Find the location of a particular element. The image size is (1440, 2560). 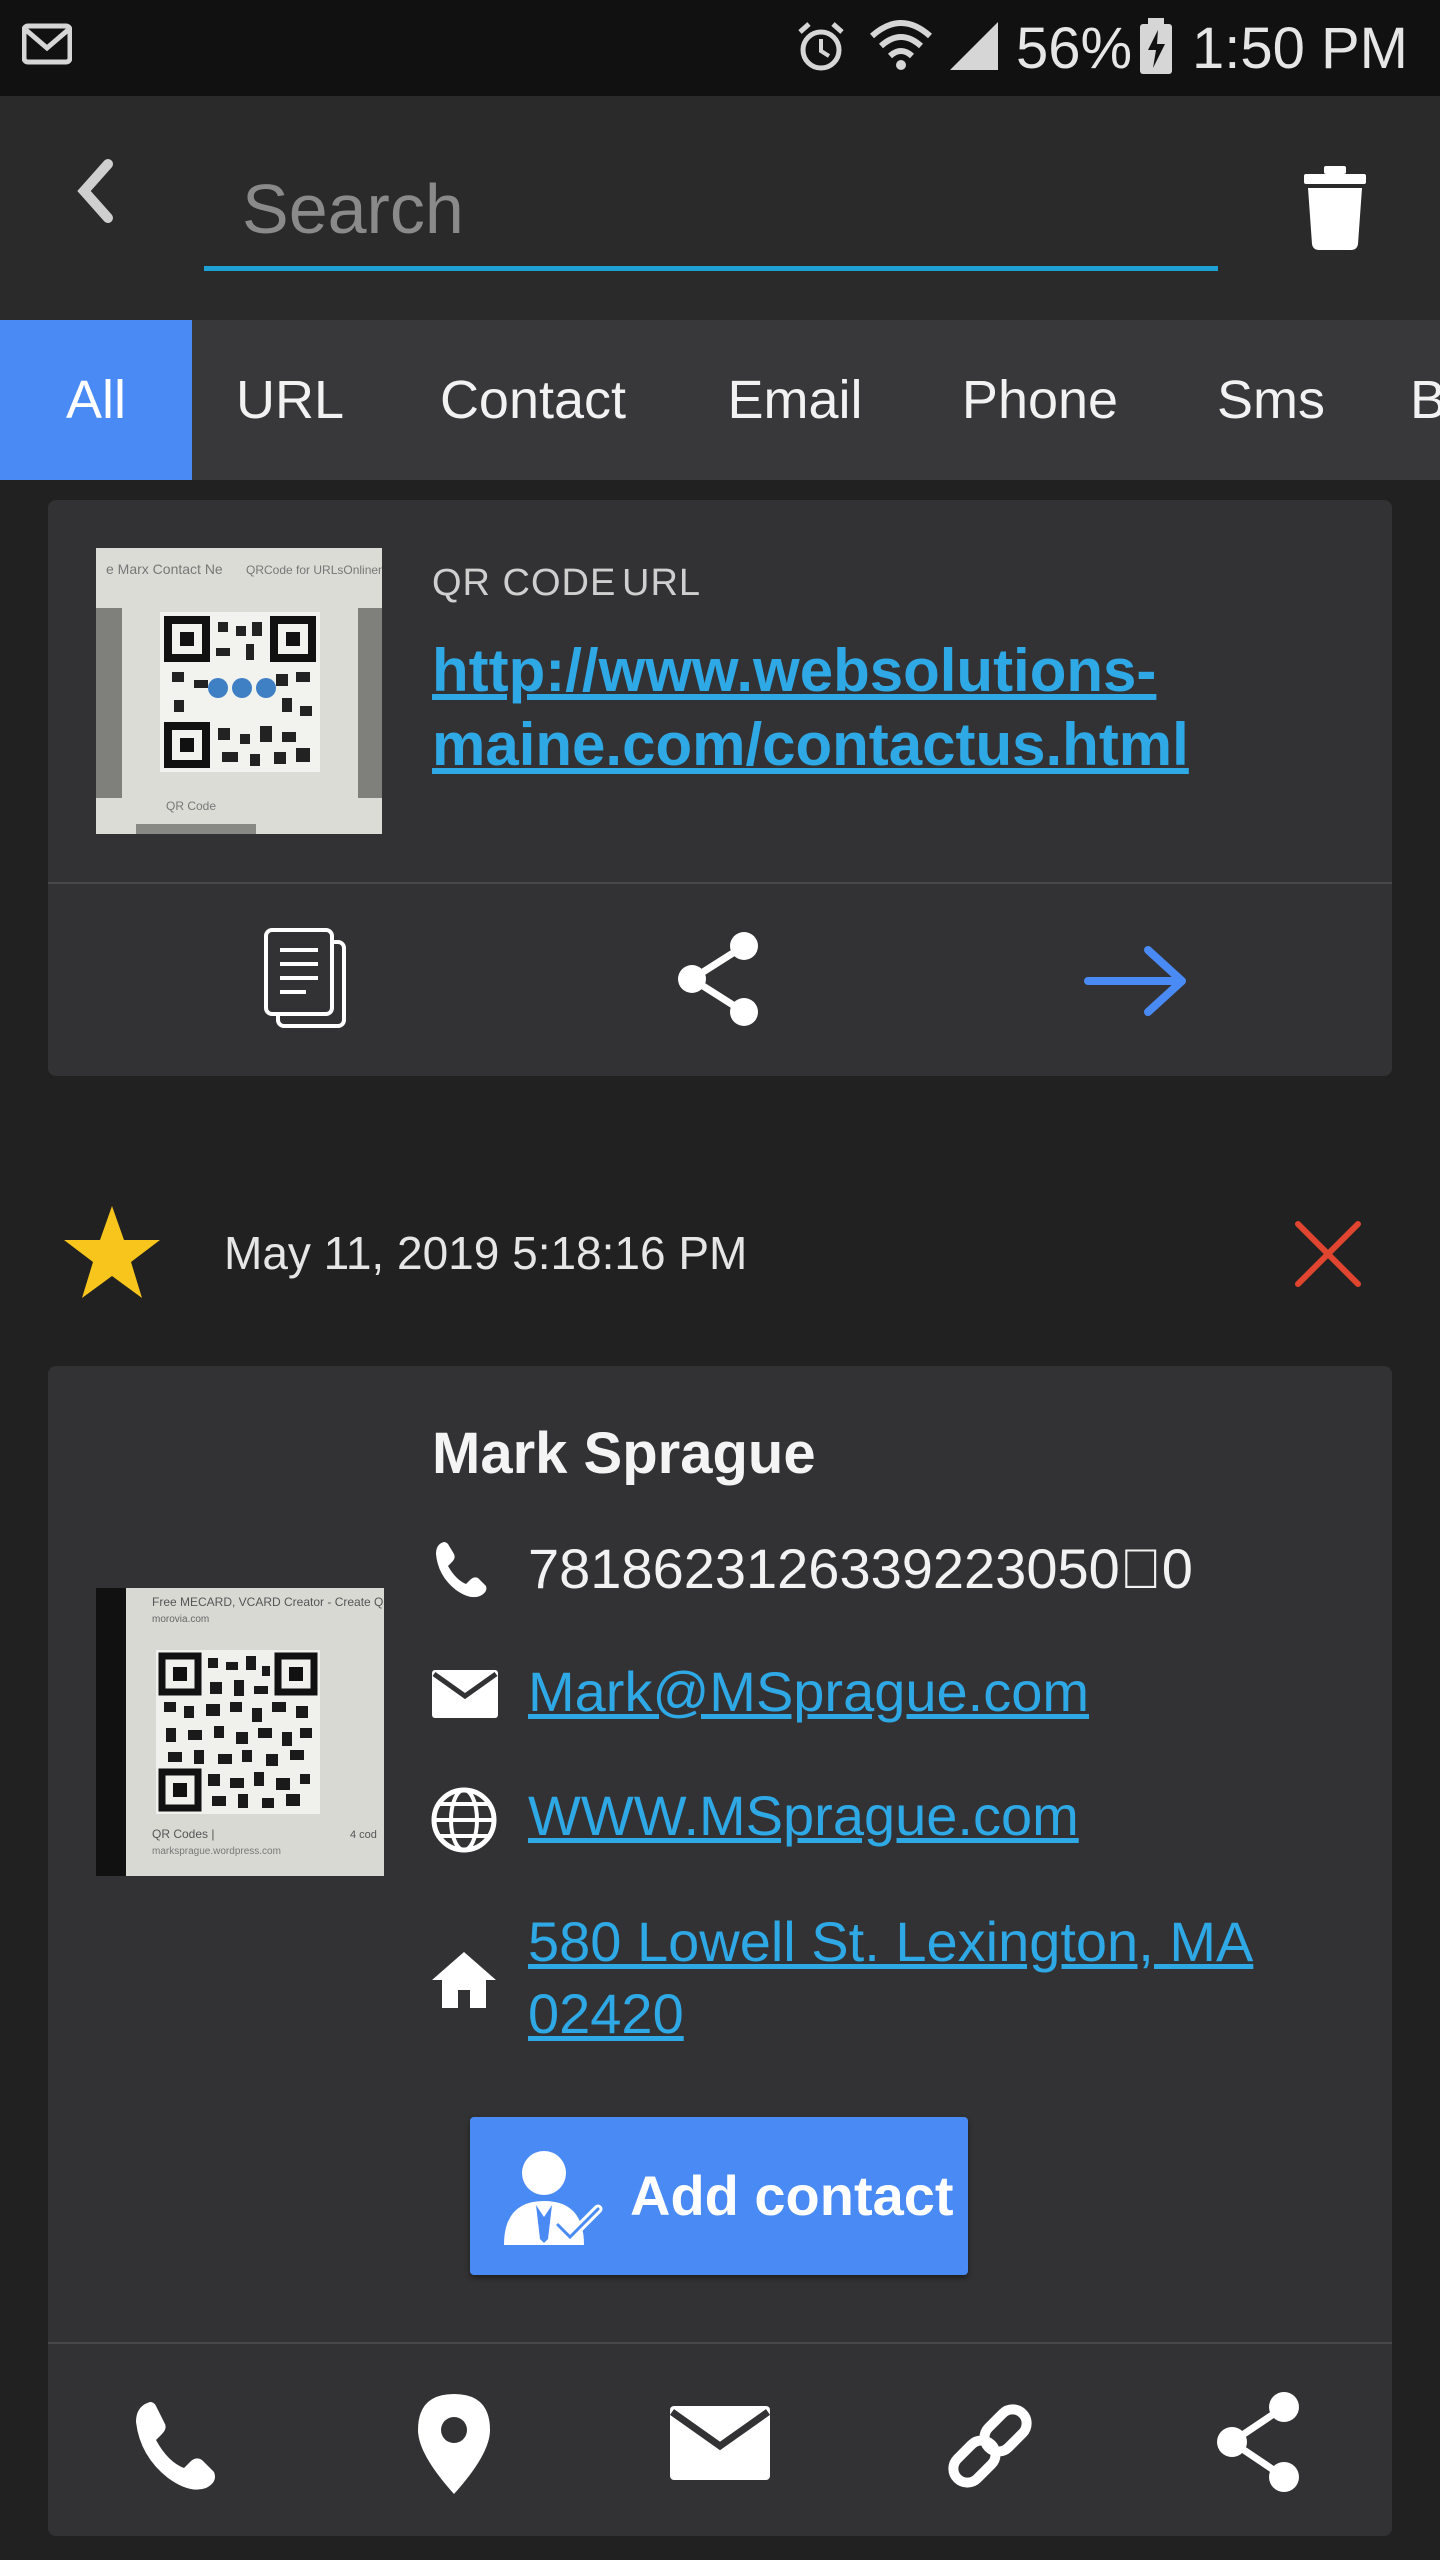

email-action-icon is located at coordinates (720, 2443).